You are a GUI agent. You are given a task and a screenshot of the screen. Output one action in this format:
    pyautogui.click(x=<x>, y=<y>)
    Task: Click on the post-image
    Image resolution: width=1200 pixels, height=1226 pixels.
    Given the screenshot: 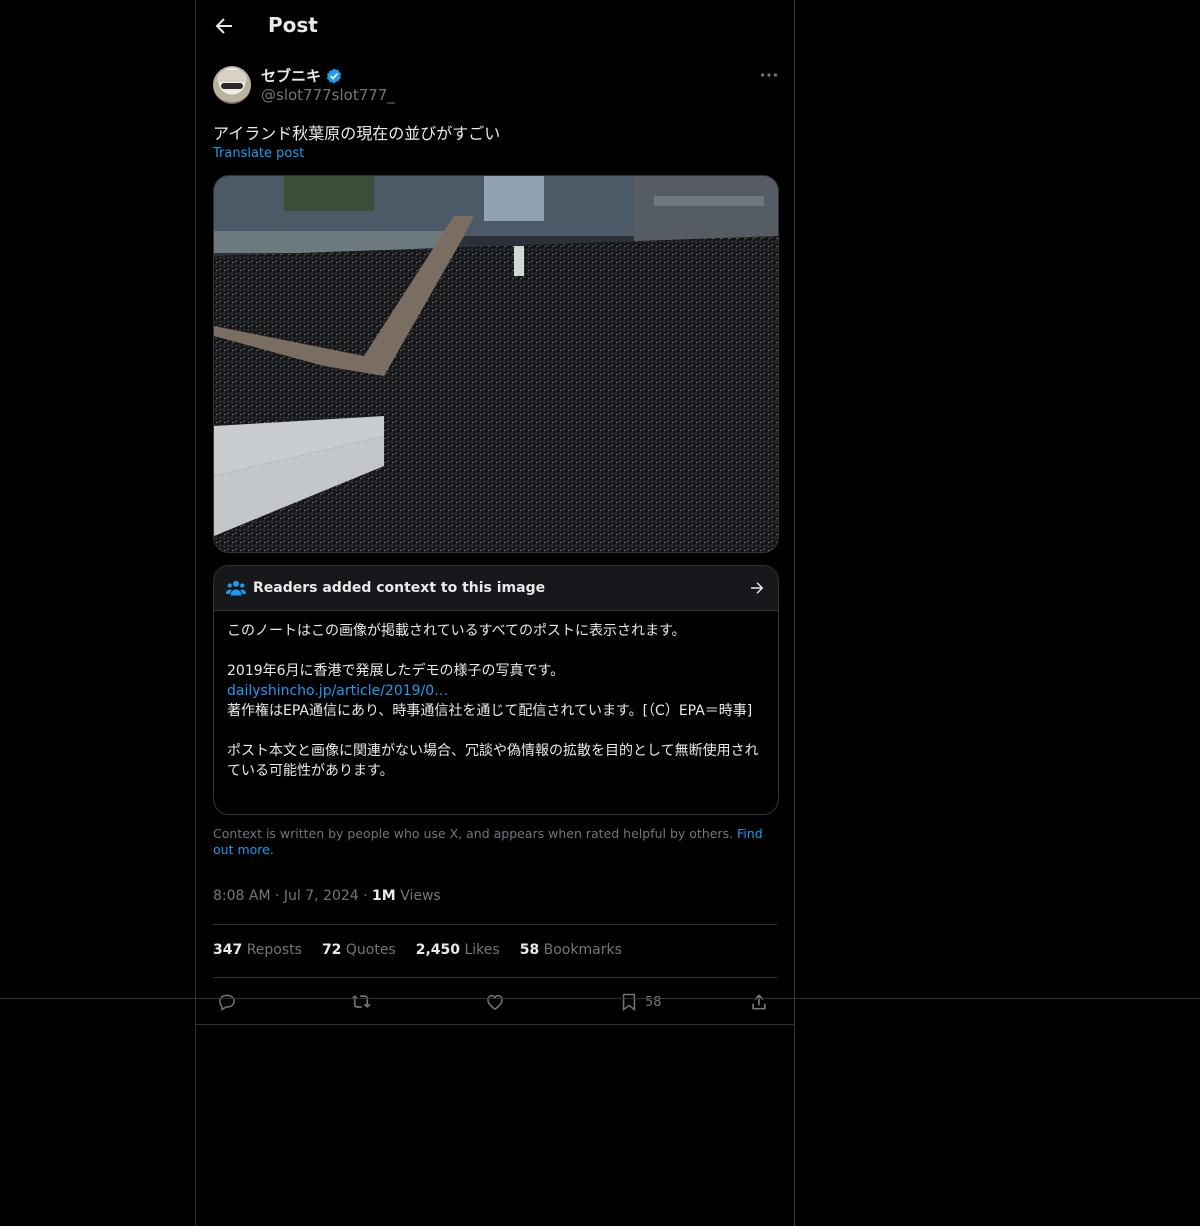 What is the action you would take?
    pyautogui.click(x=496, y=364)
    